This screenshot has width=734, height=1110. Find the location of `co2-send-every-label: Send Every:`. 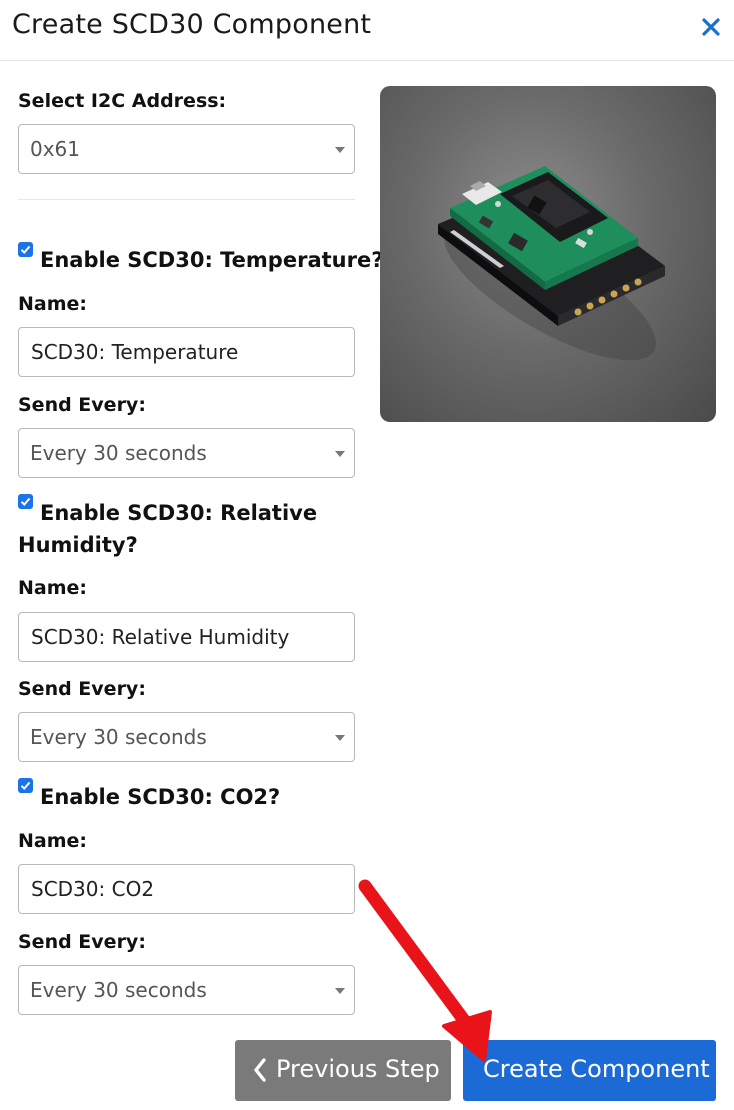

co2-send-every-label: Send Every: is located at coordinates (82, 942).